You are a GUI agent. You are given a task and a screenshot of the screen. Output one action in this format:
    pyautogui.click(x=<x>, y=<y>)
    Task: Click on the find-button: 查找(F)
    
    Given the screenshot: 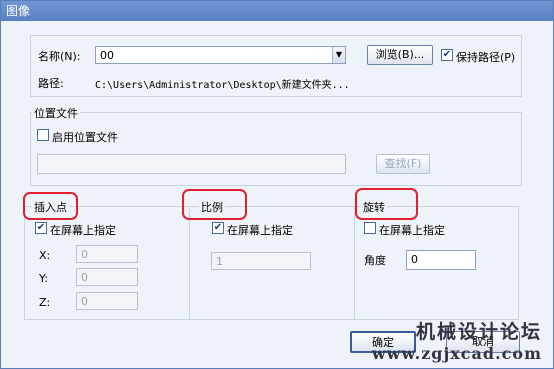 What is the action you would take?
    pyautogui.click(x=403, y=164)
    